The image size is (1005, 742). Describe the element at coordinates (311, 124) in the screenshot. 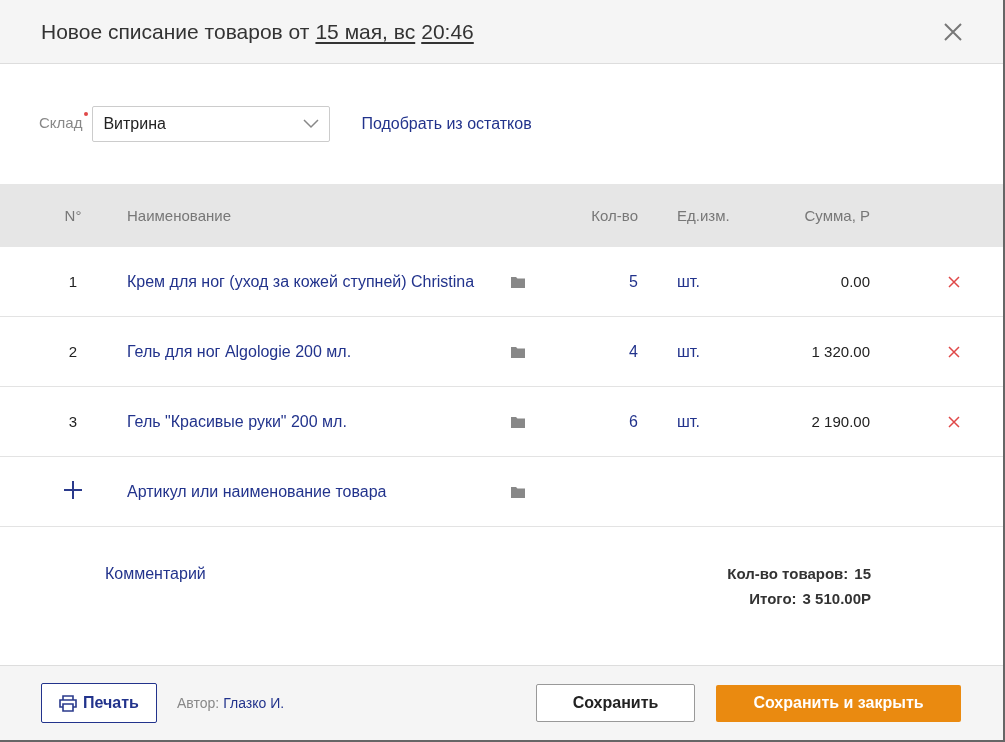

I see `chevron-down-icon` at that location.